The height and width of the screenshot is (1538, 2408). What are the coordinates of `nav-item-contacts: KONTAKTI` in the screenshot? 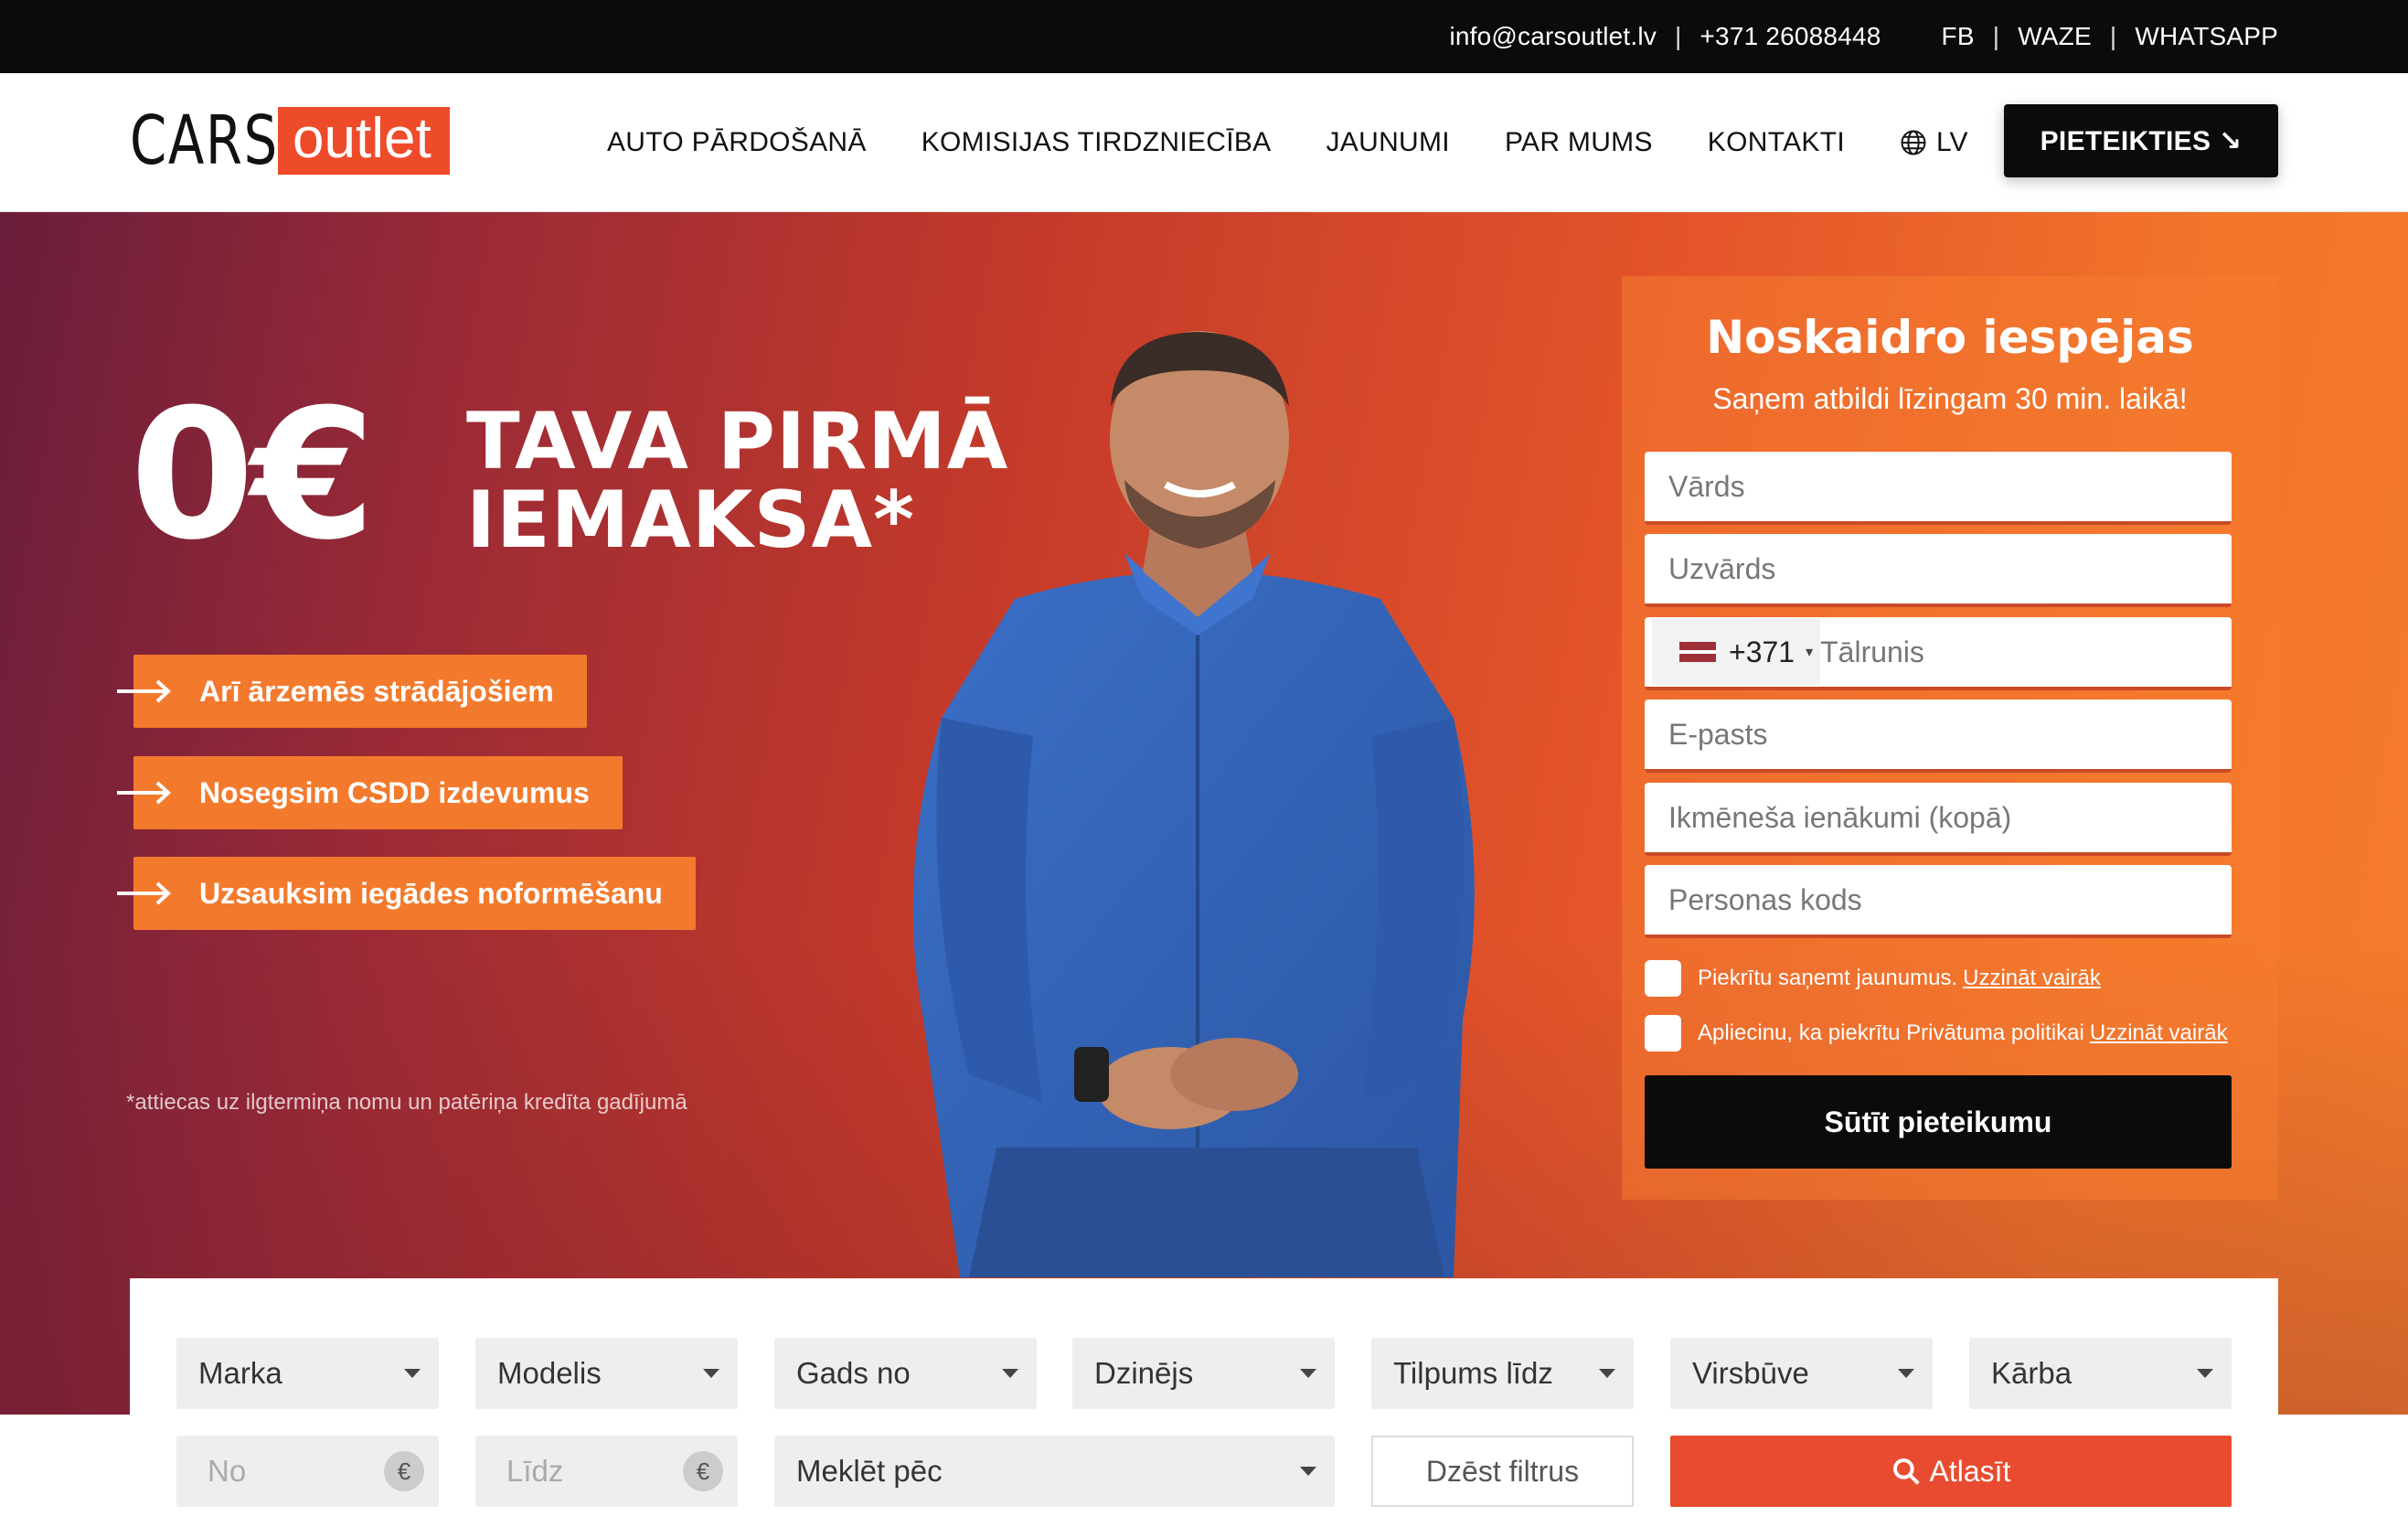 It's located at (1776, 142).